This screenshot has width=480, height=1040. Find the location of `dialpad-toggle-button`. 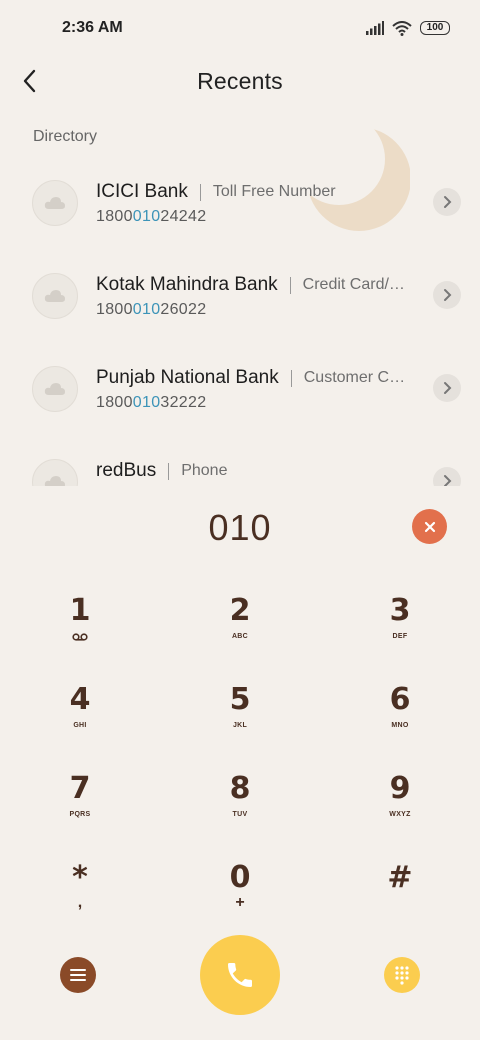

dialpad-toggle-button is located at coordinates (402, 975).